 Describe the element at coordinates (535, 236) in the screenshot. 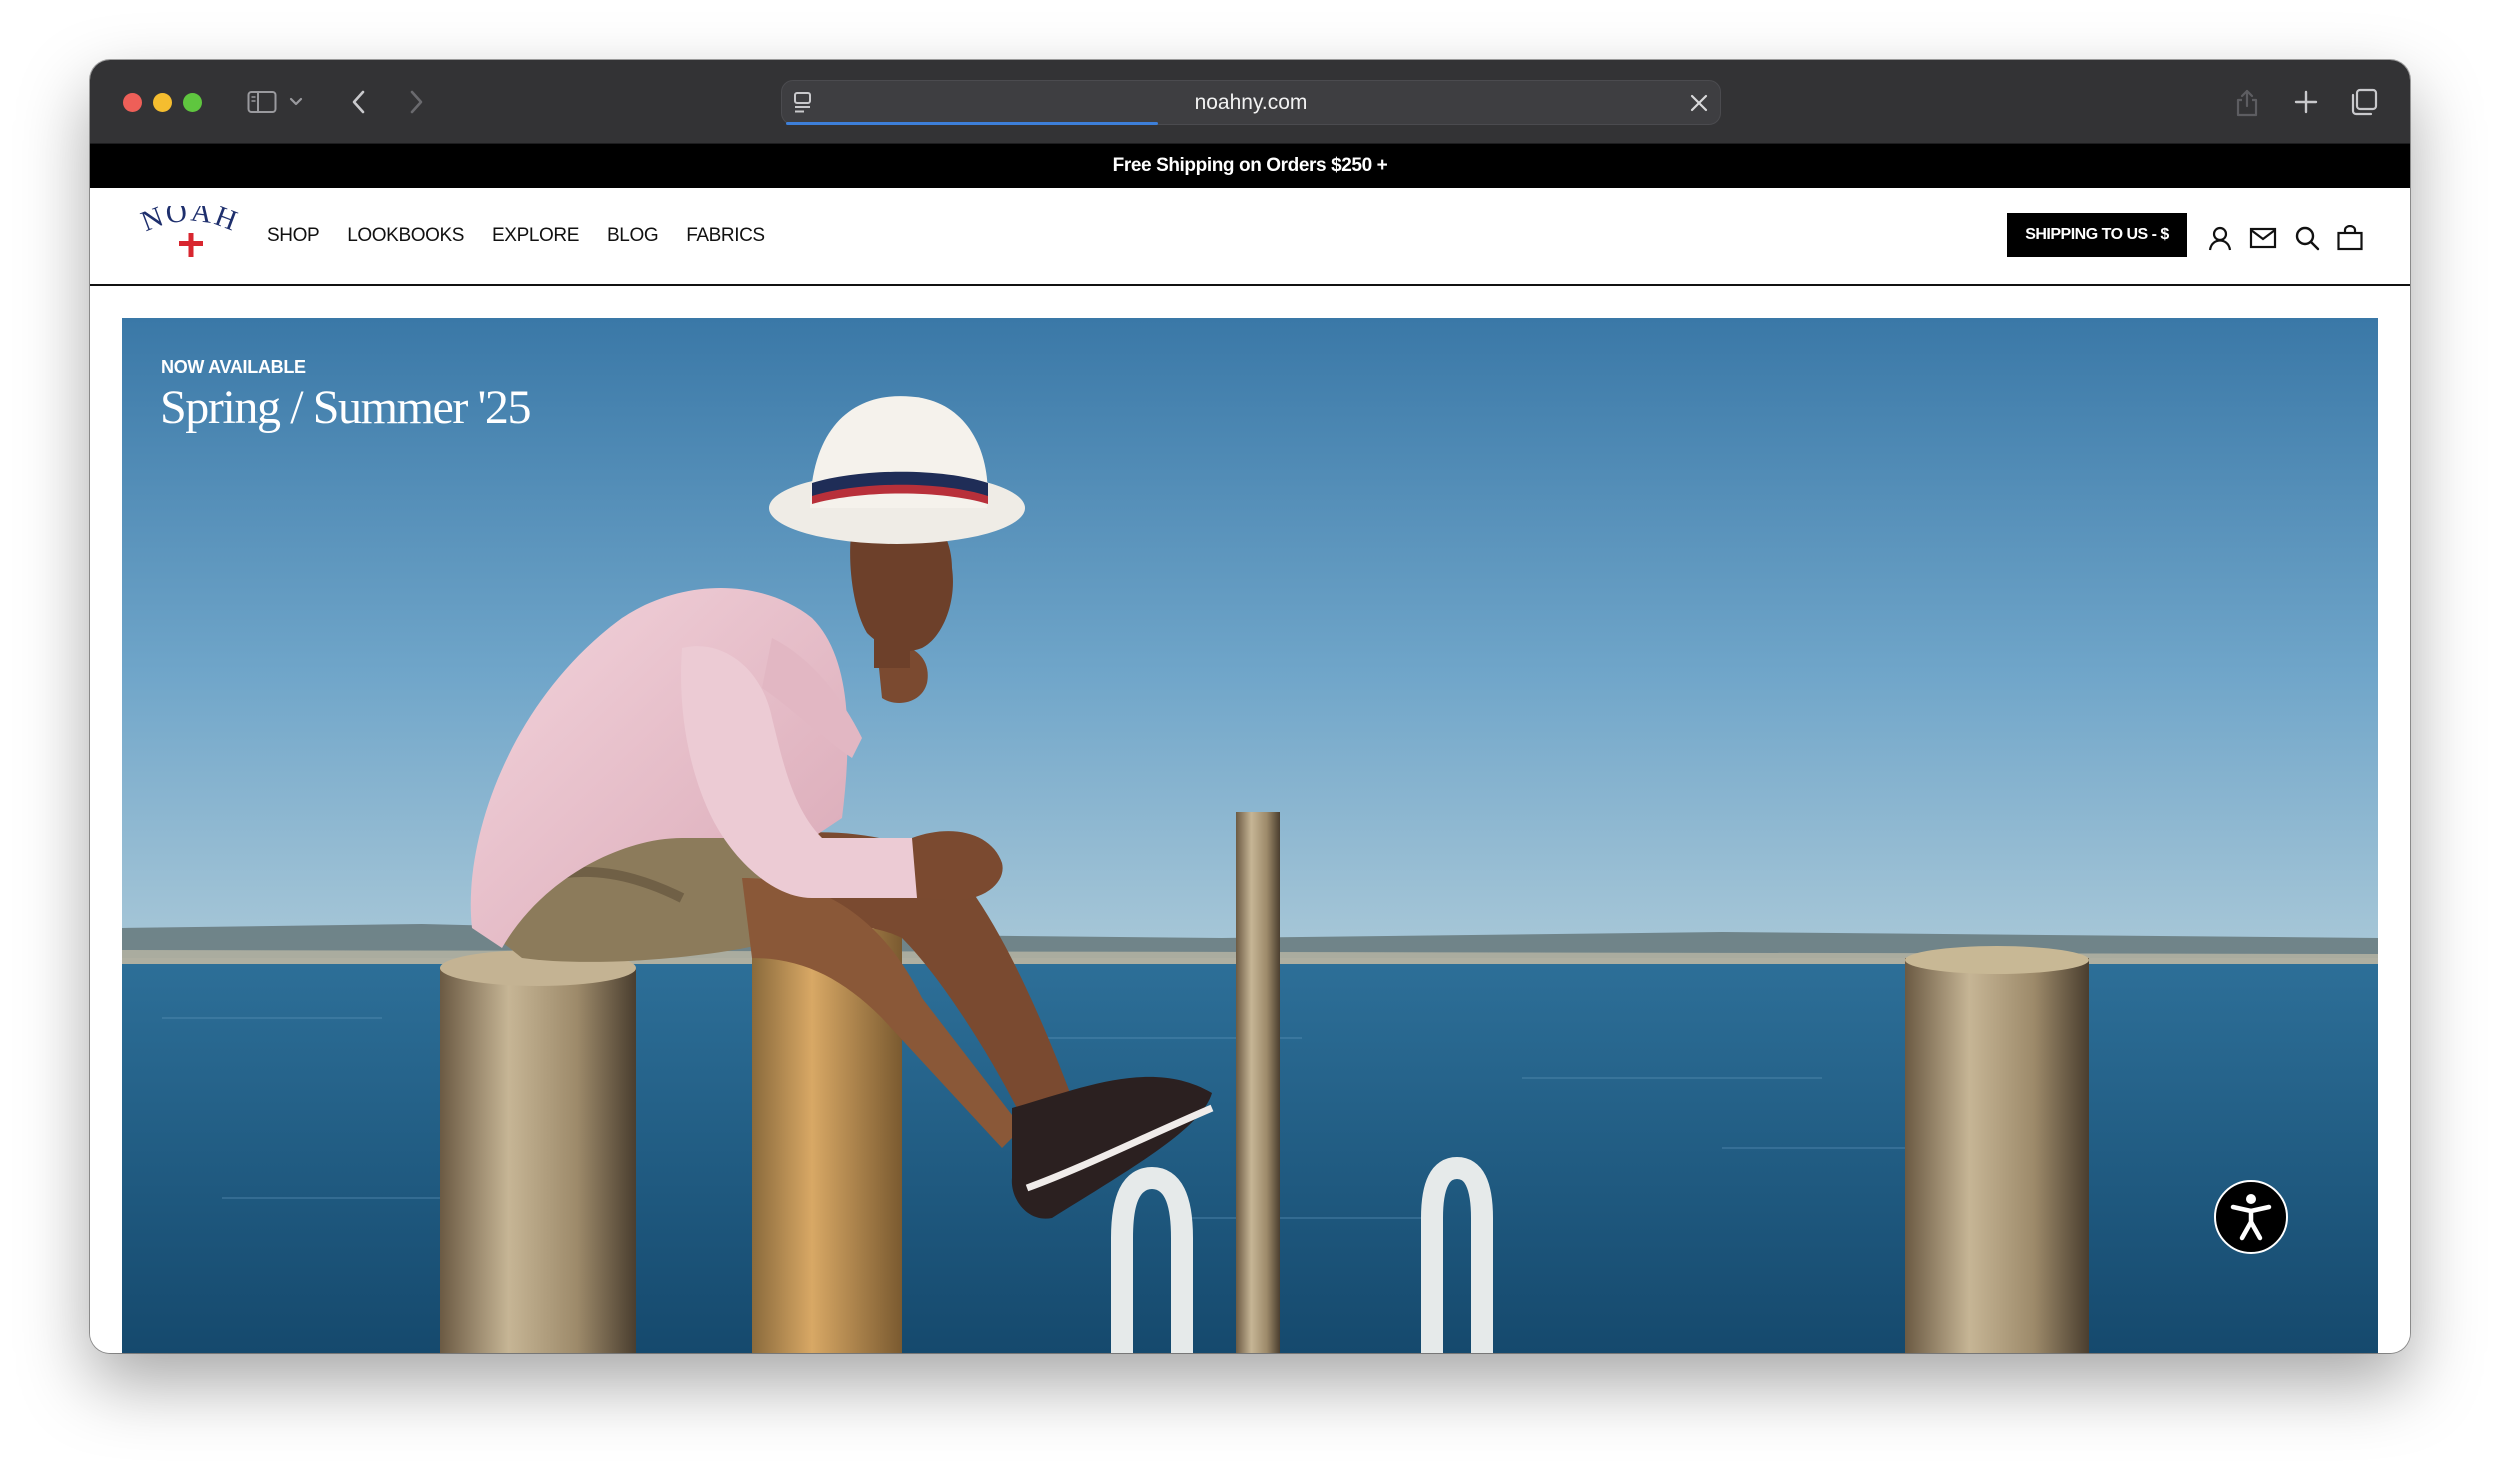

I see `nav-explore: EXPLORE` at that location.